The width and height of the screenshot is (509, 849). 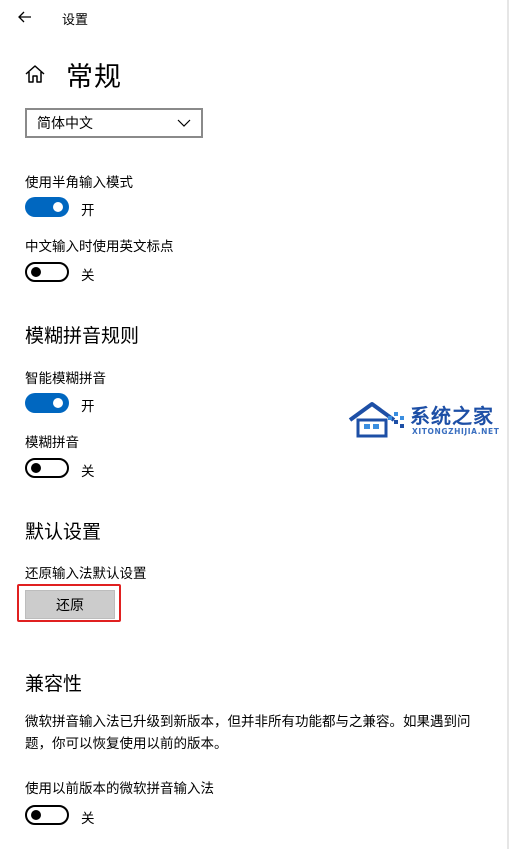 What do you see at coordinates (88, 211) in the screenshot?
I see `halfwidth-mode-state: 开` at bounding box center [88, 211].